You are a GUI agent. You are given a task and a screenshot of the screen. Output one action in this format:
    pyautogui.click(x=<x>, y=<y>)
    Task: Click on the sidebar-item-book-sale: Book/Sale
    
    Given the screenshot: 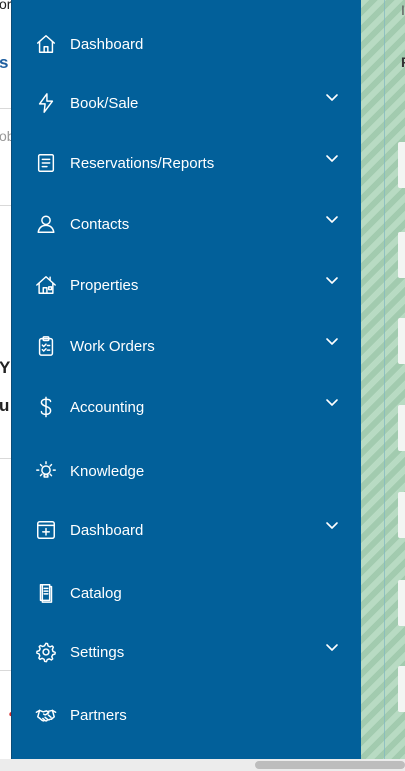 What is the action you would take?
    pyautogui.click(x=186, y=103)
    